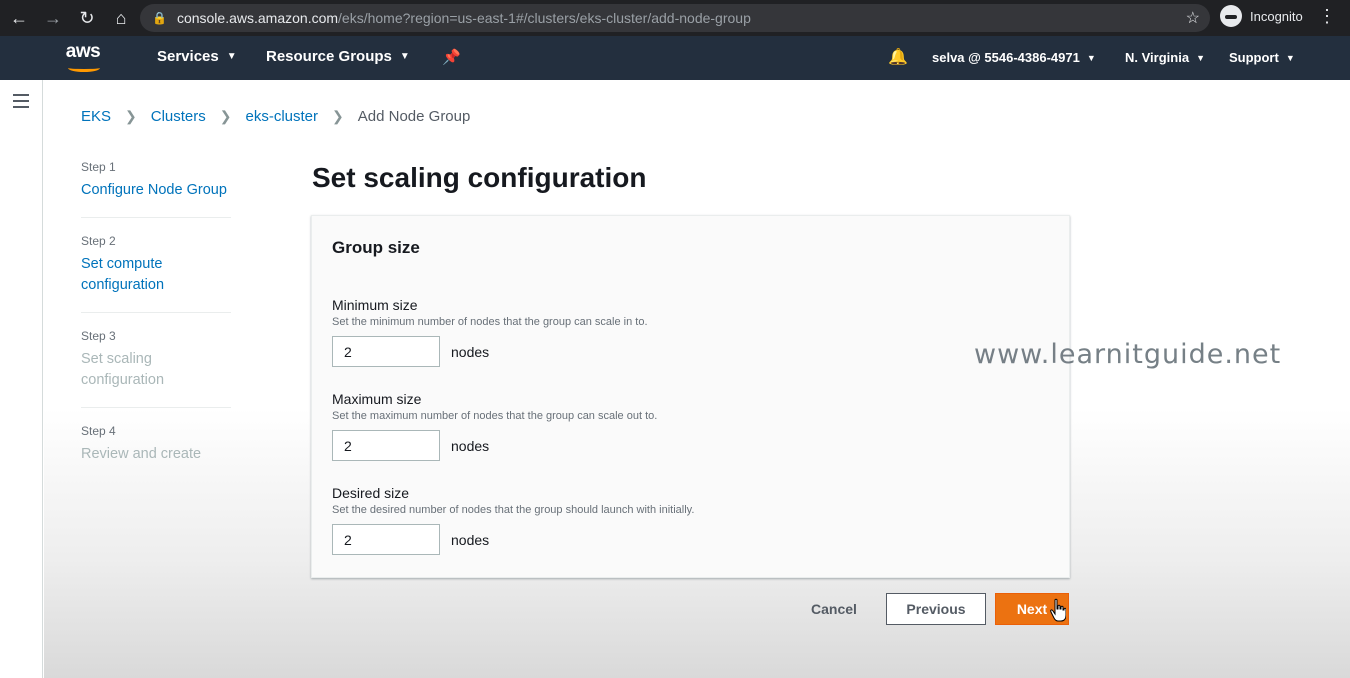 The width and height of the screenshot is (1350, 678). Describe the element at coordinates (96, 116) in the screenshot. I see `breadcrumb-eks: EKS` at that location.